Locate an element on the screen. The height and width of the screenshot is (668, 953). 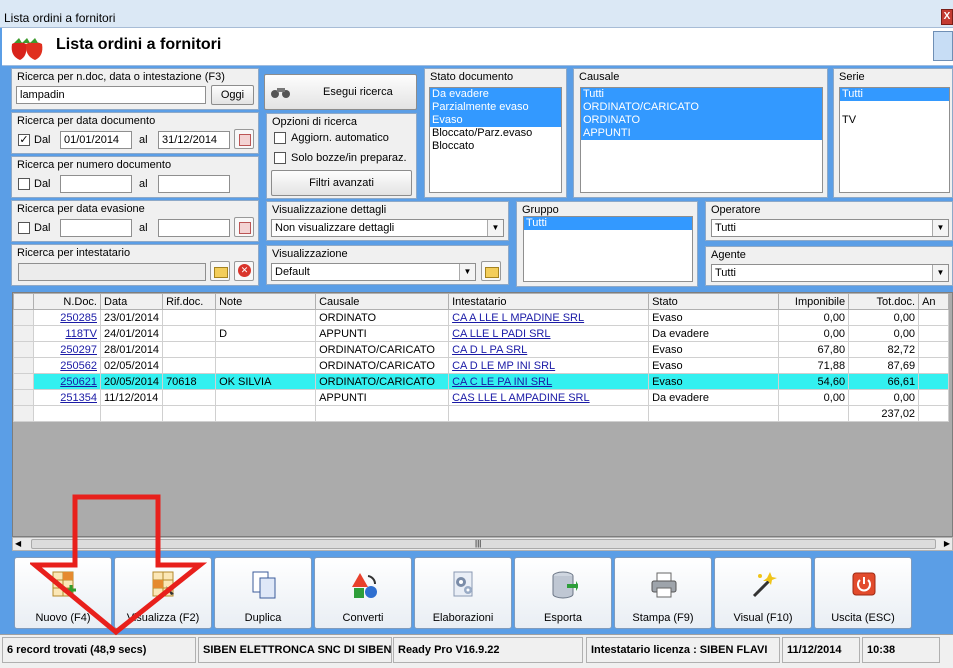
stato-list-item: Bloccato is located at coordinates (495, 146).